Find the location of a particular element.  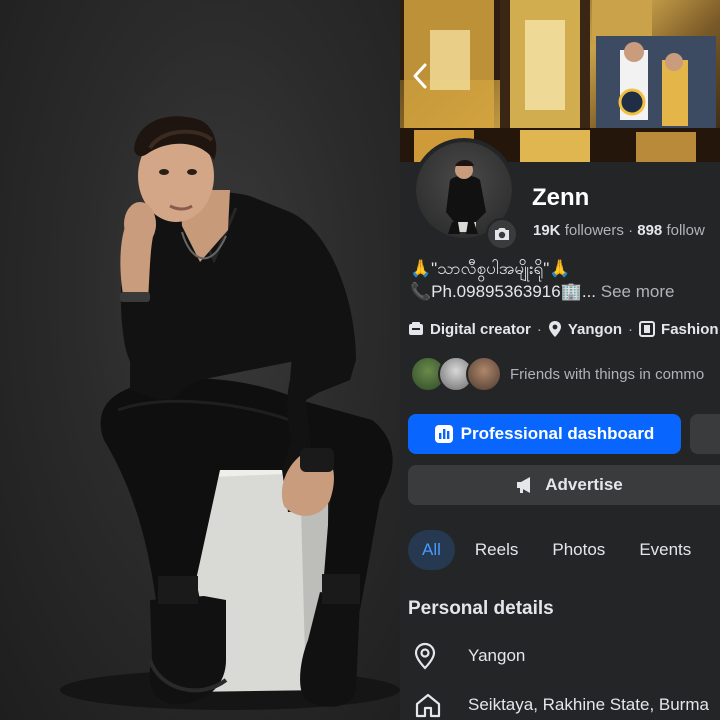

detail-hometown: Seiktaya, Rakhine State, Burma is located at coordinates (561, 705).